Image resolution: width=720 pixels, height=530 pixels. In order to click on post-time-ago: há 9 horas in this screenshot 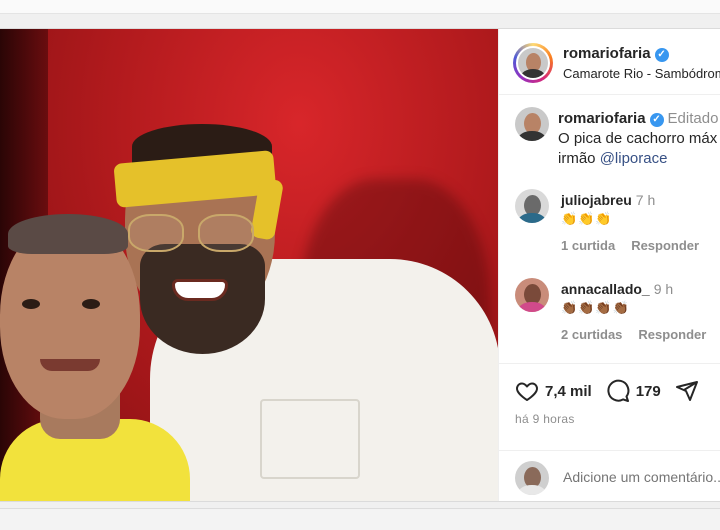, I will do `click(545, 419)`.